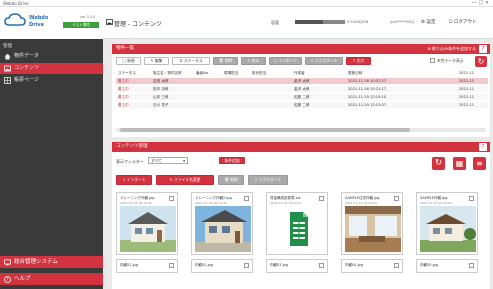 This screenshot has height=289, width=493. I want to click on filter-select-value: すべて, so click(156, 160).